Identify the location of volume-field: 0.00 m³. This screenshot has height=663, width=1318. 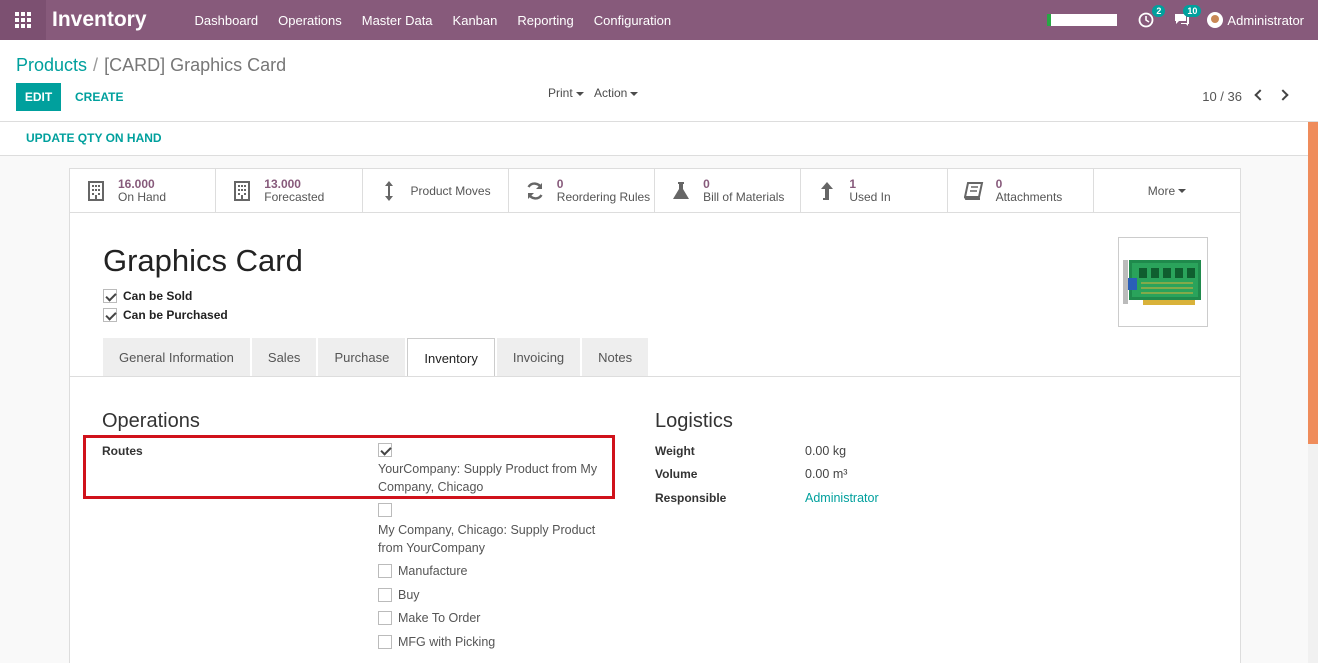
(826, 474).